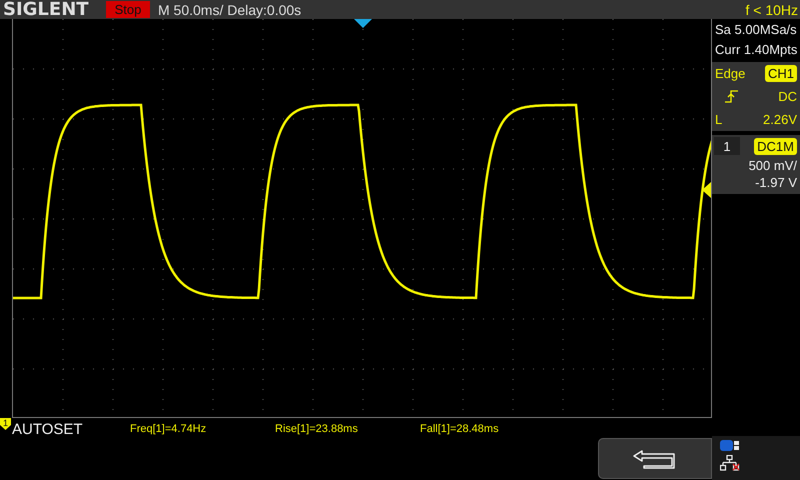  What do you see at coordinates (730, 73) in the screenshot?
I see `trigger-type: Edge` at bounding box center [730, 73].